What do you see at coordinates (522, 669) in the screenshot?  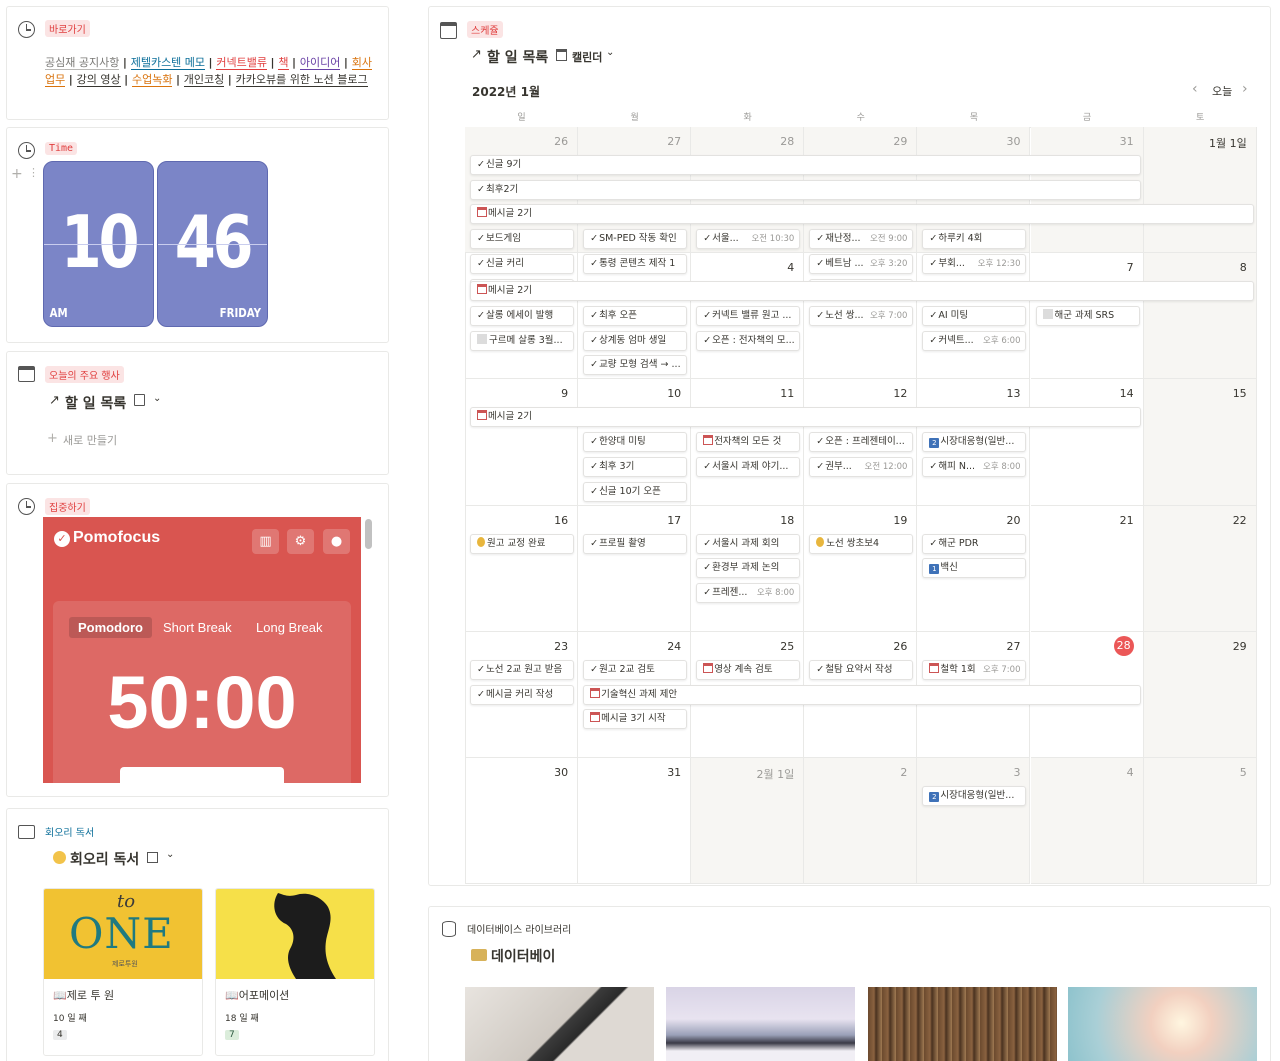 I see `calendar-event: ✓노선 2교 원고 받음` at bounding box center [522, 669].